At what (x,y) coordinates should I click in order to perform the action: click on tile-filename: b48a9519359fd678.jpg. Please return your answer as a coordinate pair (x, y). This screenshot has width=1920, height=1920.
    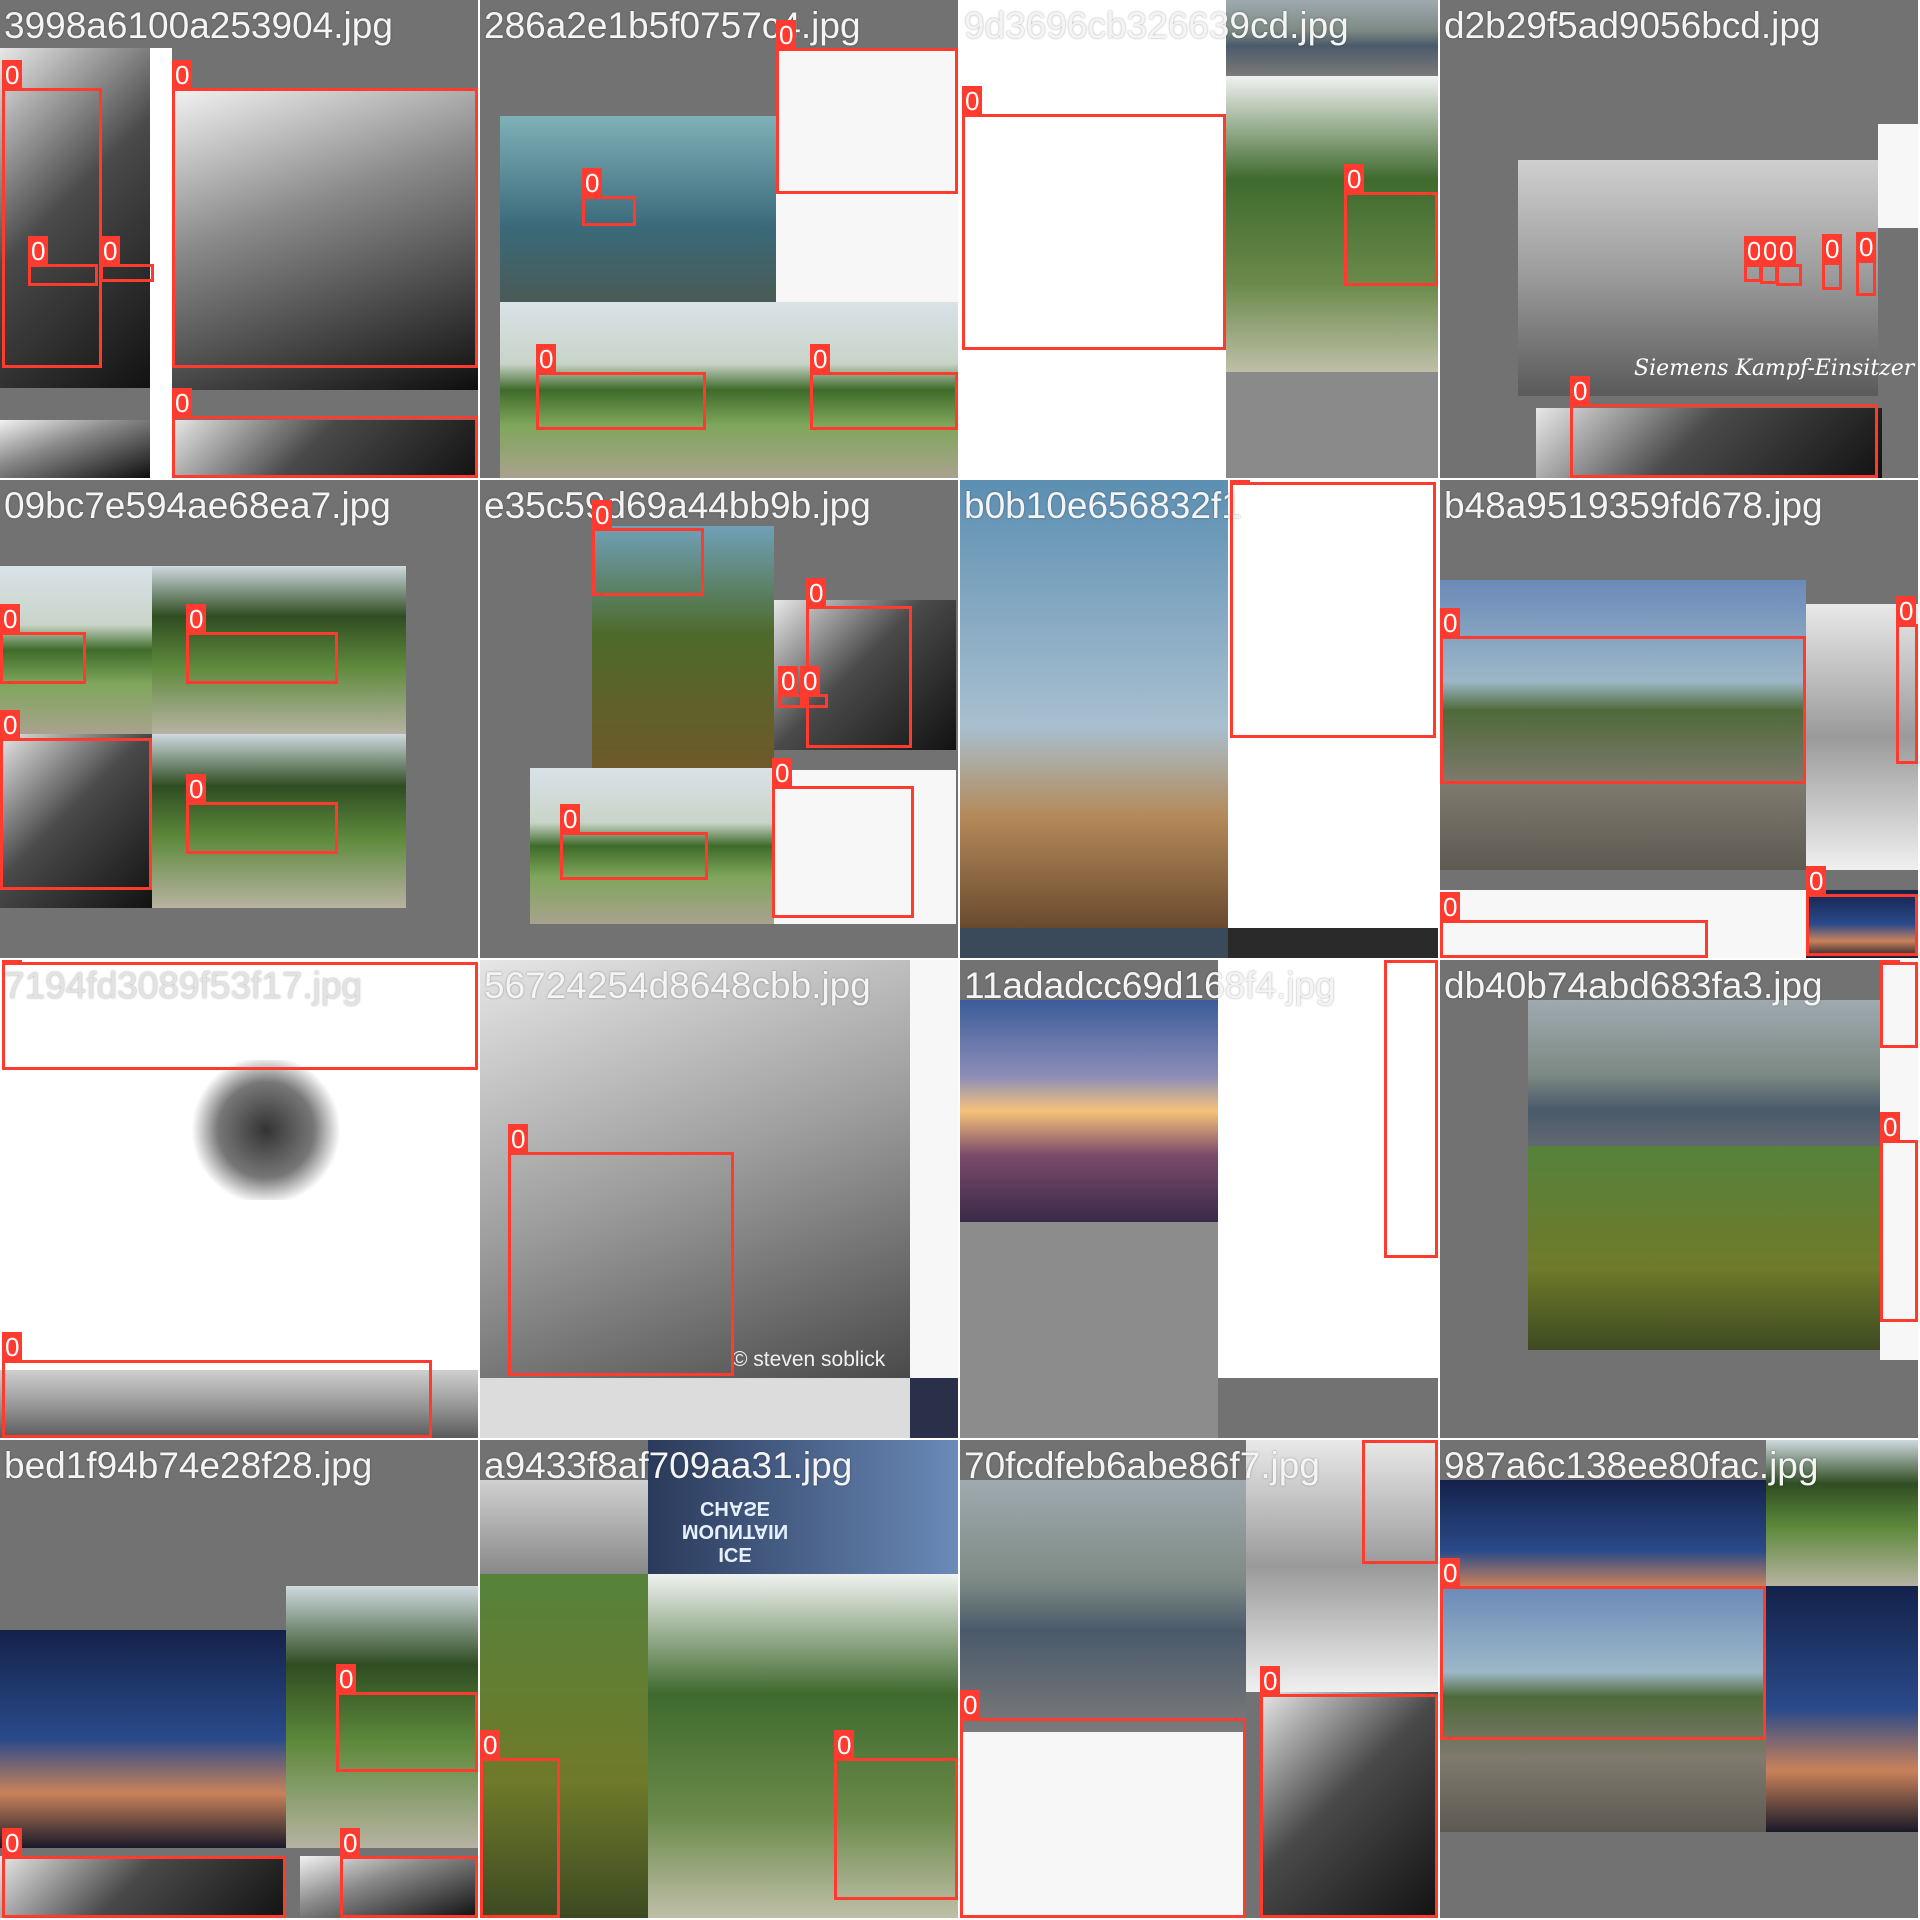
    Looking at the image, I should click on (1633, 505).